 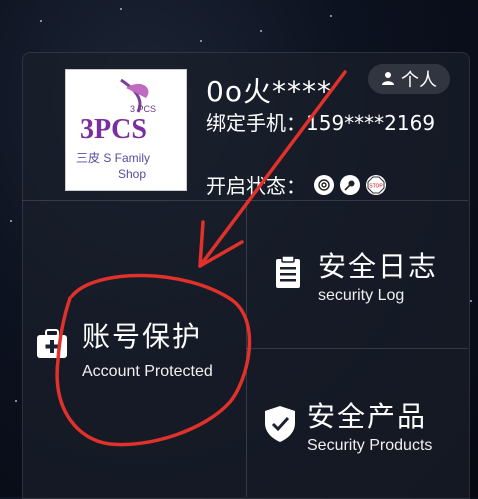 I want to click on svg-text: STOP, so click(x=376, y=186).